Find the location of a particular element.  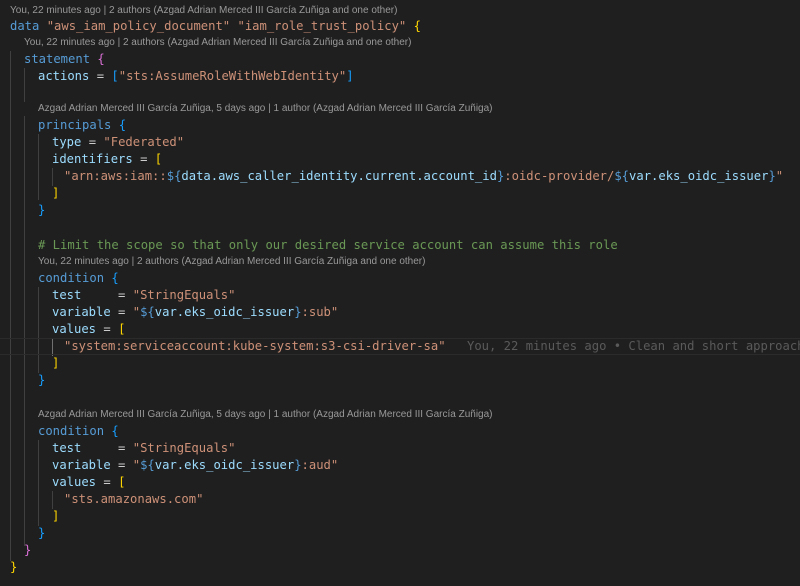

code-line: variable = "${var.eks_oidc_issuer}:aud" is located at coordinates (195, 465).